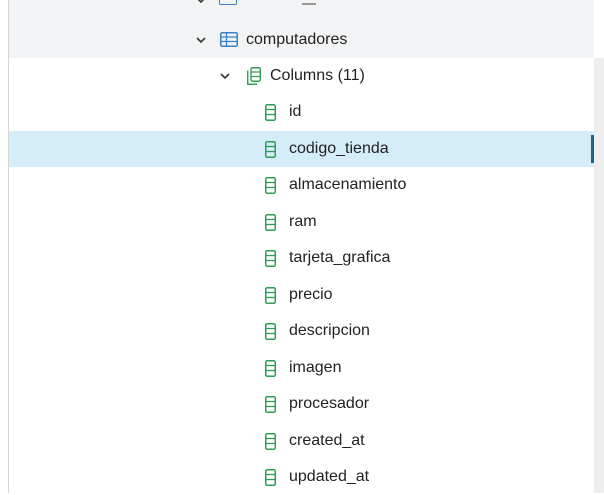  I want to click on tree-item-table-computadores: computadores, so click(301, 40).